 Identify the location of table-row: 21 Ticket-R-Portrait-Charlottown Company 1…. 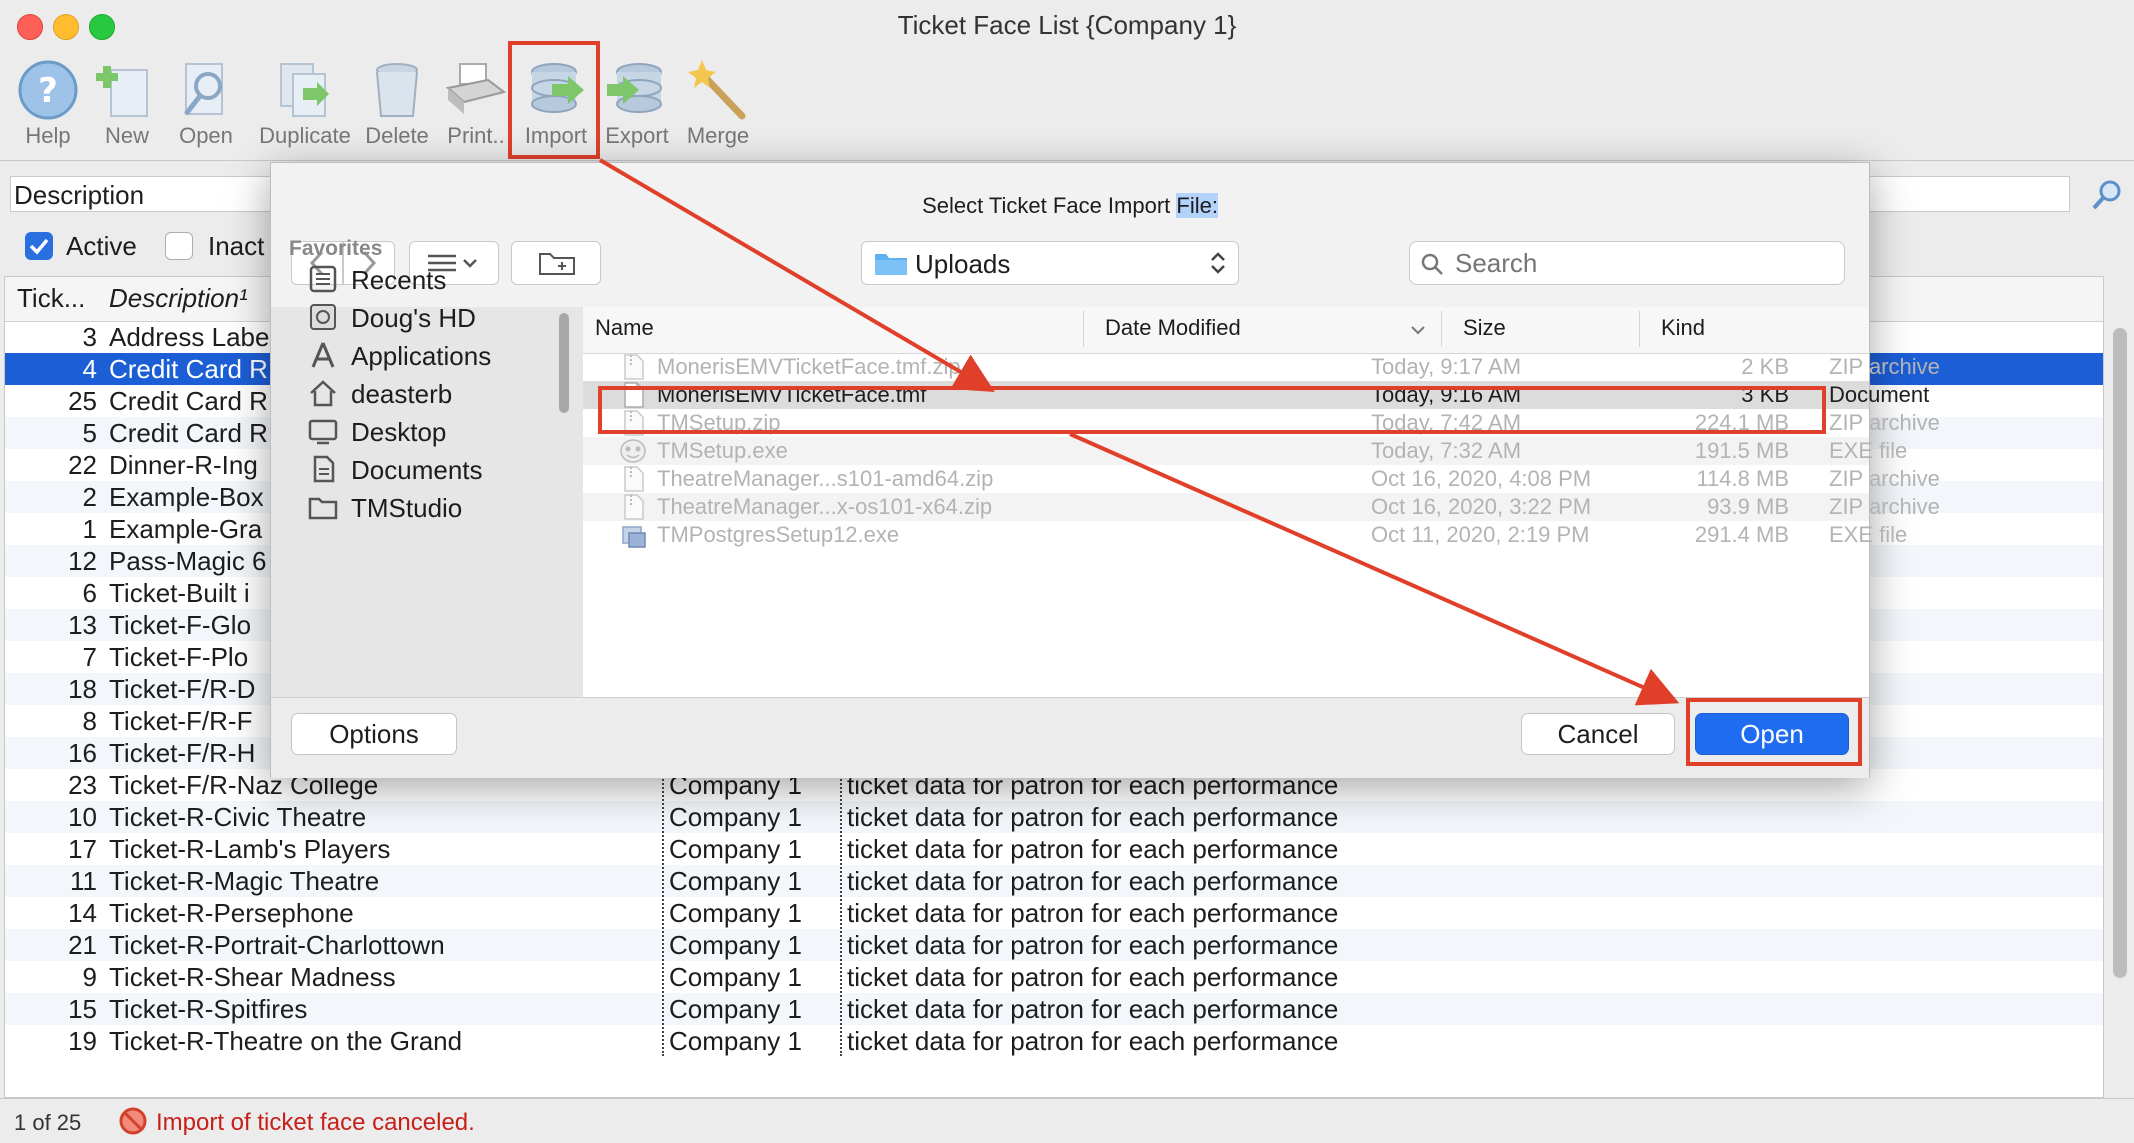
(1054, 945).